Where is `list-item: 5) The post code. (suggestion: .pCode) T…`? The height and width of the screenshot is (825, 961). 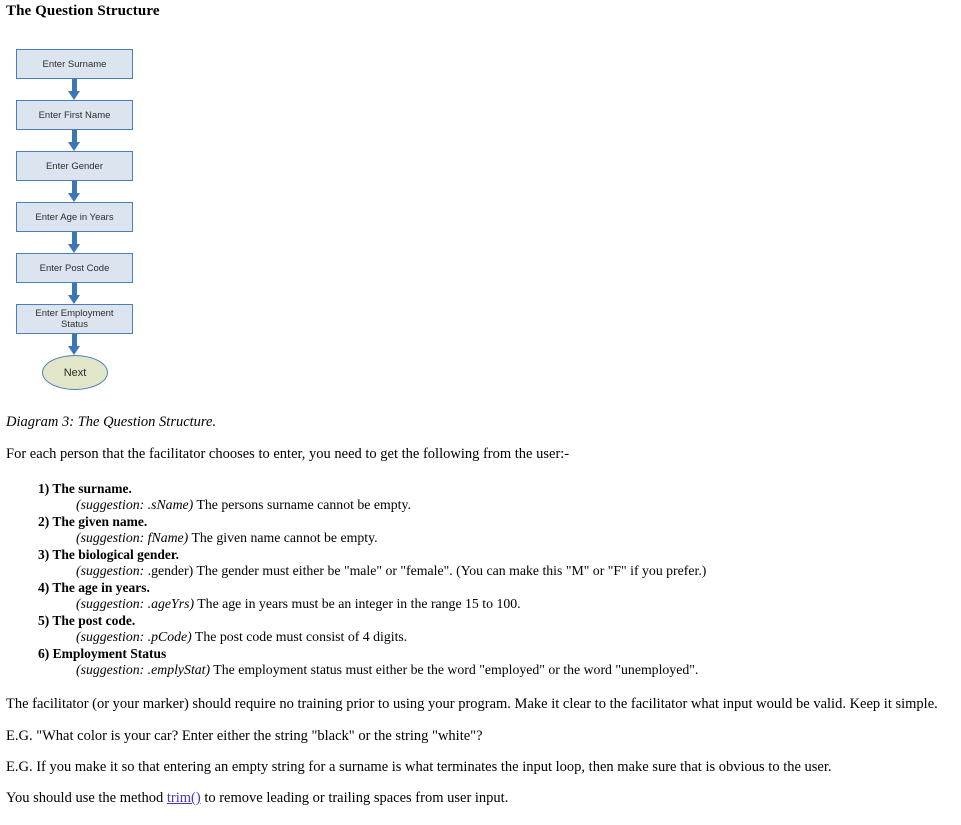 list-item: 5) The post code. (suggestion: .pCode) T… is located at coordinates (488, 629).